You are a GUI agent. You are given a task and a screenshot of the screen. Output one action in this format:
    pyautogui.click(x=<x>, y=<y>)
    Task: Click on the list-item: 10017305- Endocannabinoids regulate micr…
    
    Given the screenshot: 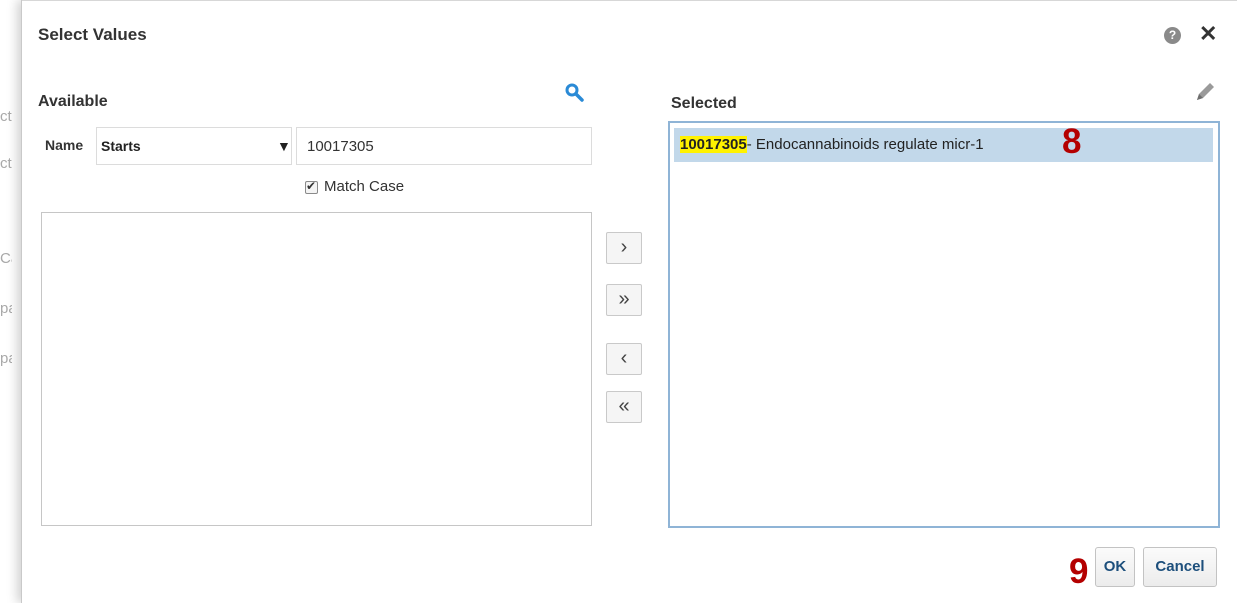 What is the action you would take?
    pyautogui.click(x=943, y=145)
    